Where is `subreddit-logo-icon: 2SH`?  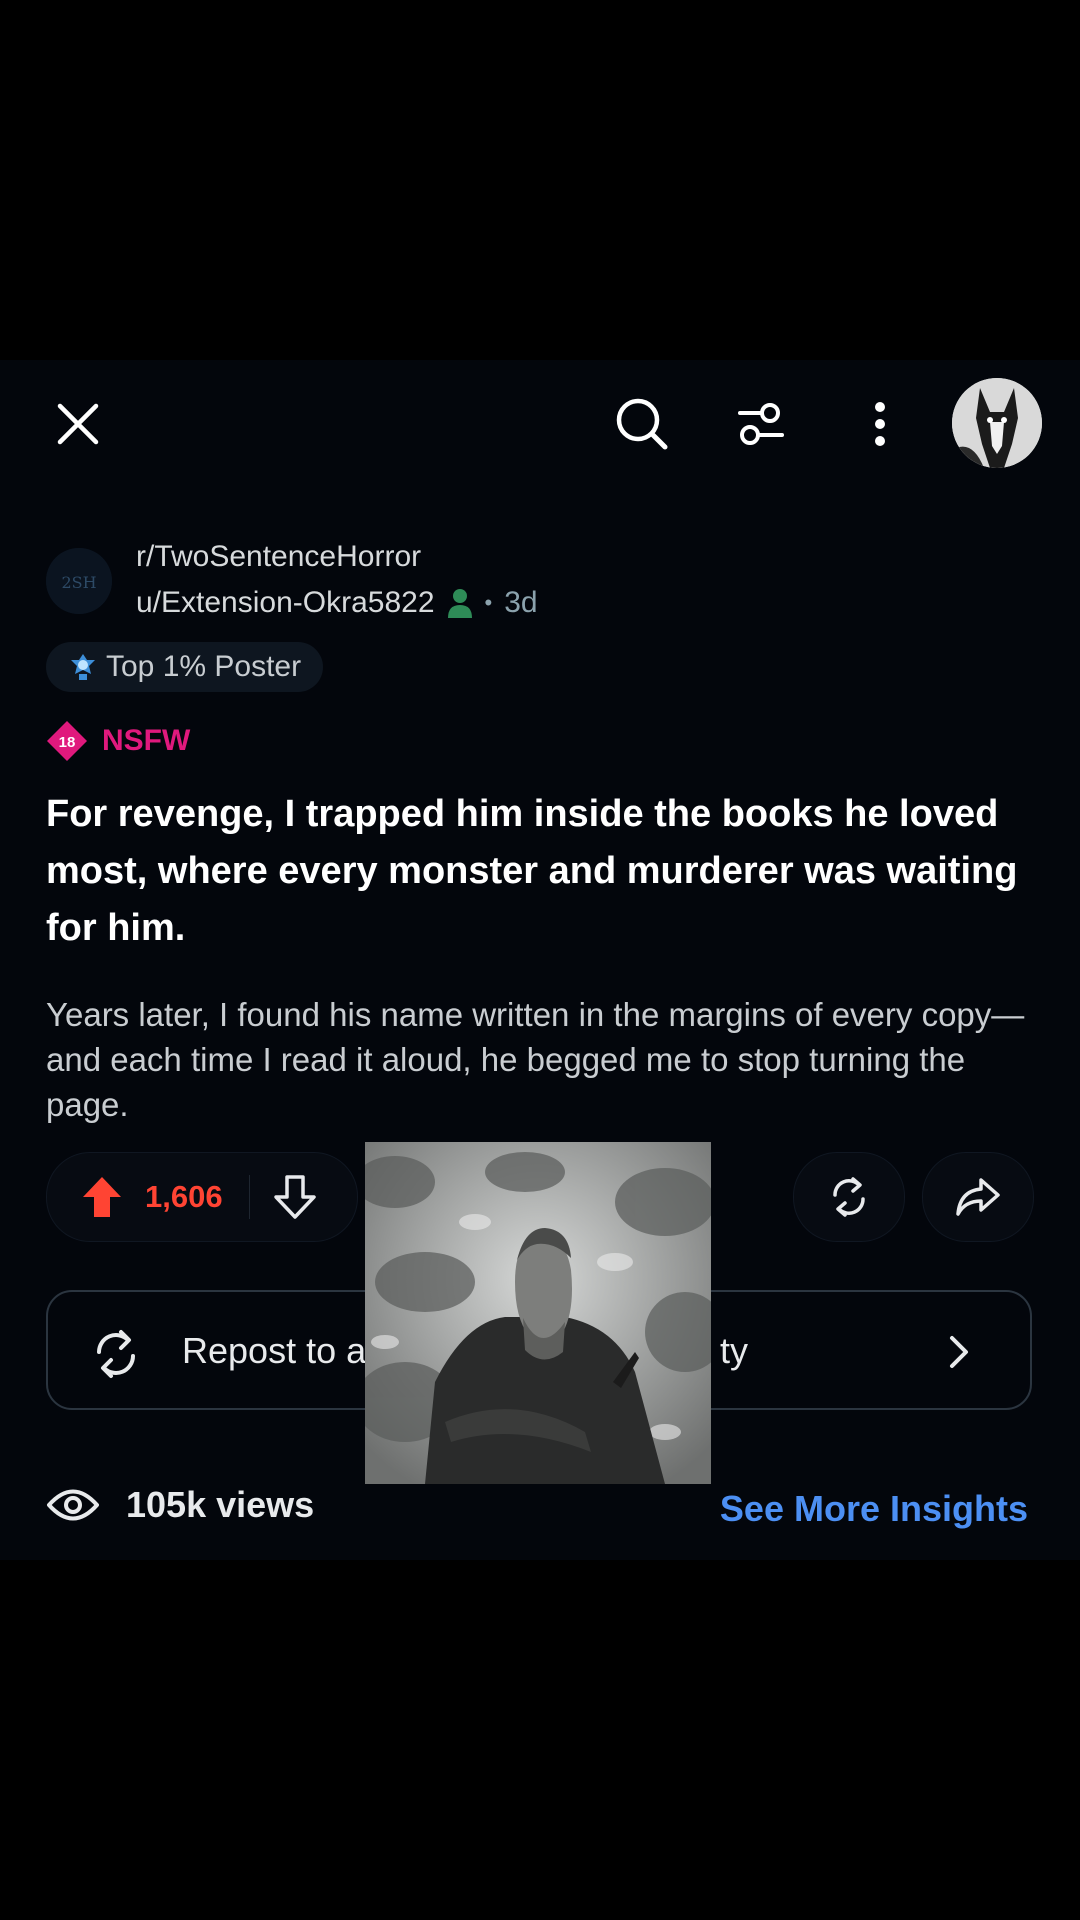
subreddit-logo-icon: 2SH is located at coordinates (79, 581).